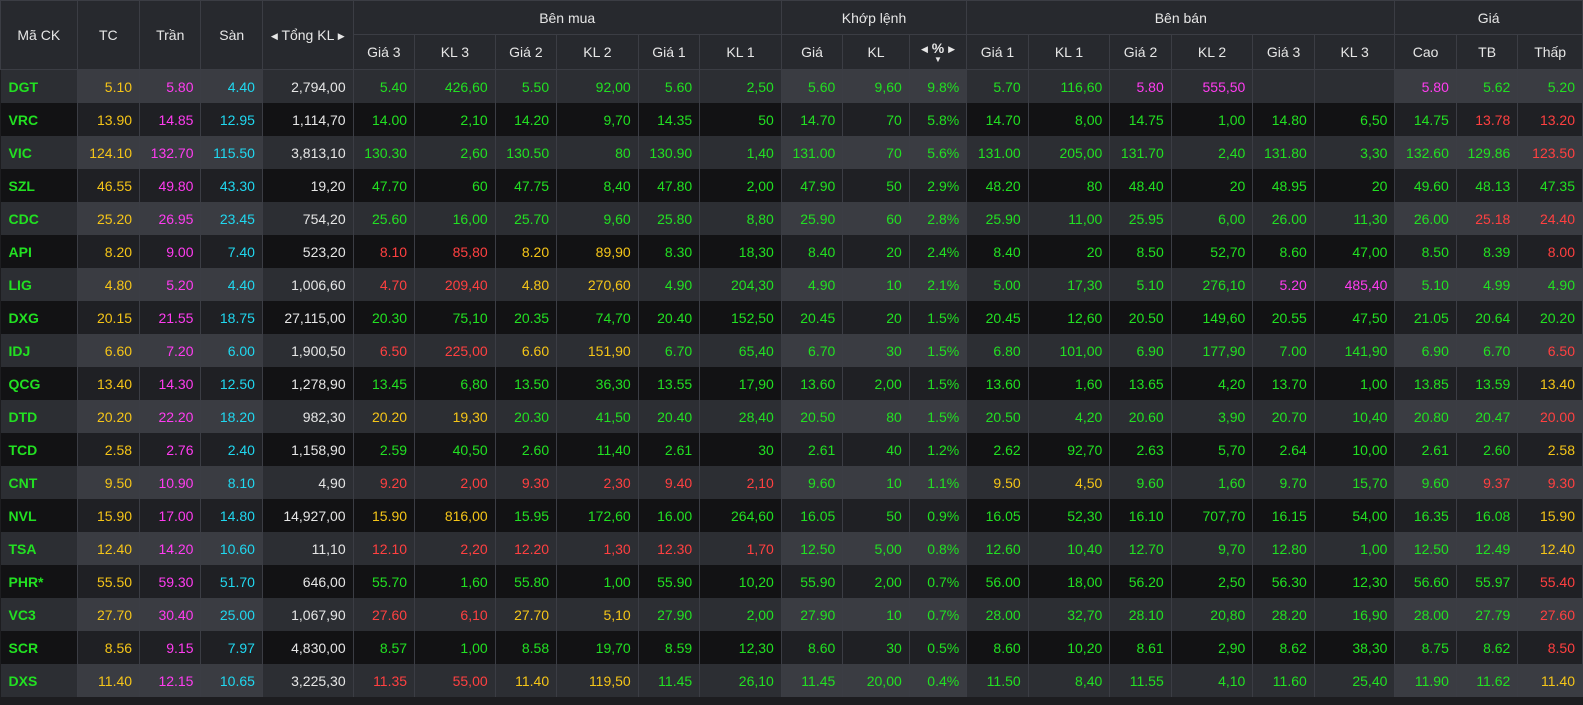 Image resolution: width=1583 pixels, height=705 pixels. Describe the element at coordinates (1140, 86) in the screenshot. I see `cell-sell-price-2: 5.80` at that location.